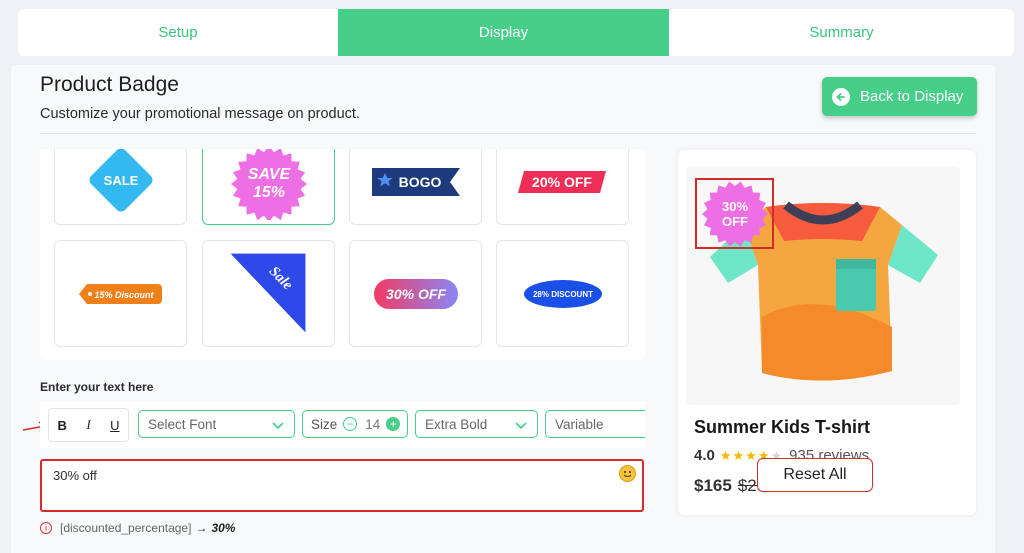 This screenshot has width=1024, height=553. I want to click on badge-option-save-starburst: SAVE 15%, so click(268, 187).